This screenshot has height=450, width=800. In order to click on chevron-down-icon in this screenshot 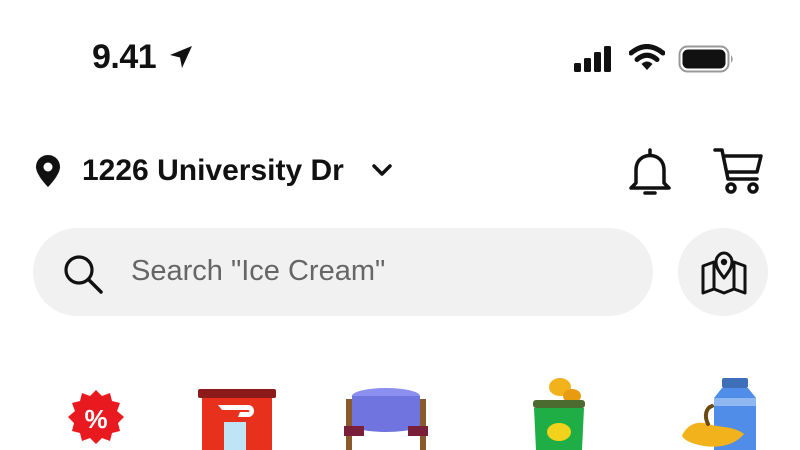, I will do `click(382, 170)`.